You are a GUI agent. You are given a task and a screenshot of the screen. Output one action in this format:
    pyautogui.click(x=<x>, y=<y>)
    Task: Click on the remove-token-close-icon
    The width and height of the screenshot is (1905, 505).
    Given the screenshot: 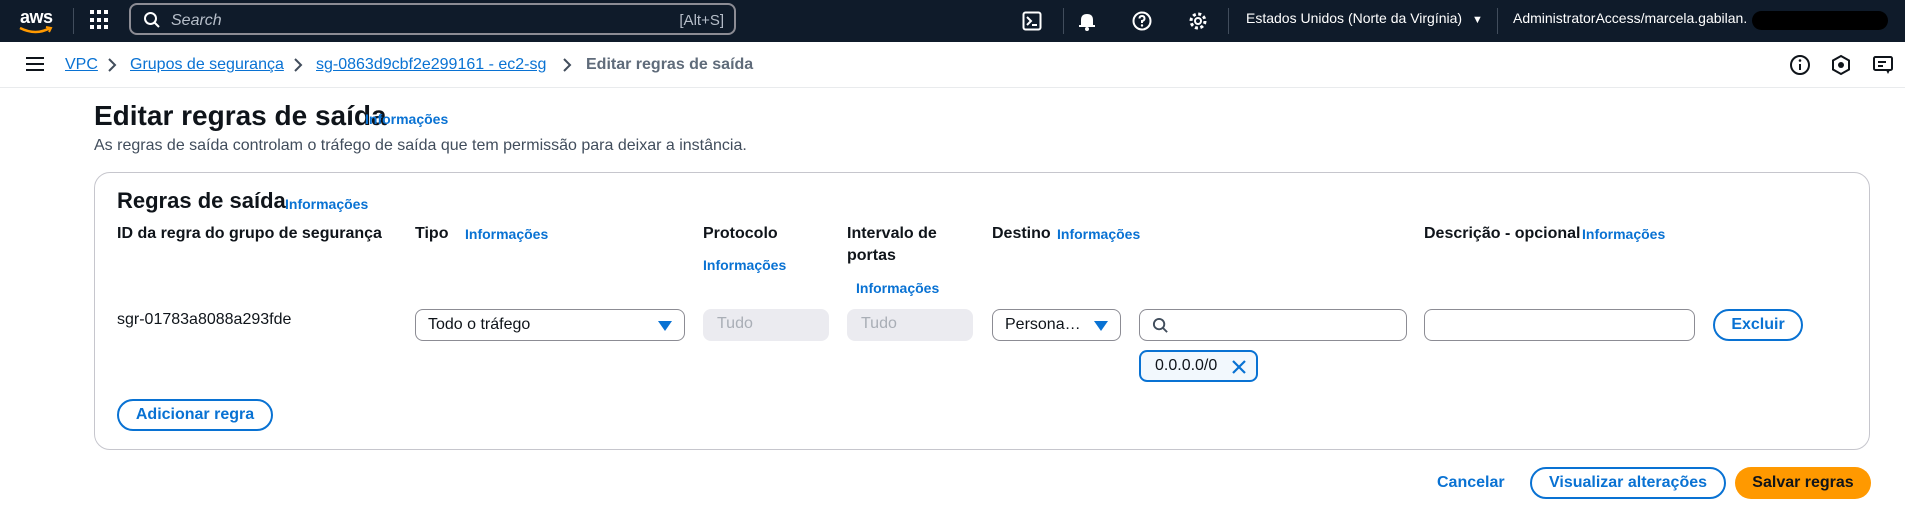 What is the action you would take?
    pyautogui.click(x=1239, y=367)
    